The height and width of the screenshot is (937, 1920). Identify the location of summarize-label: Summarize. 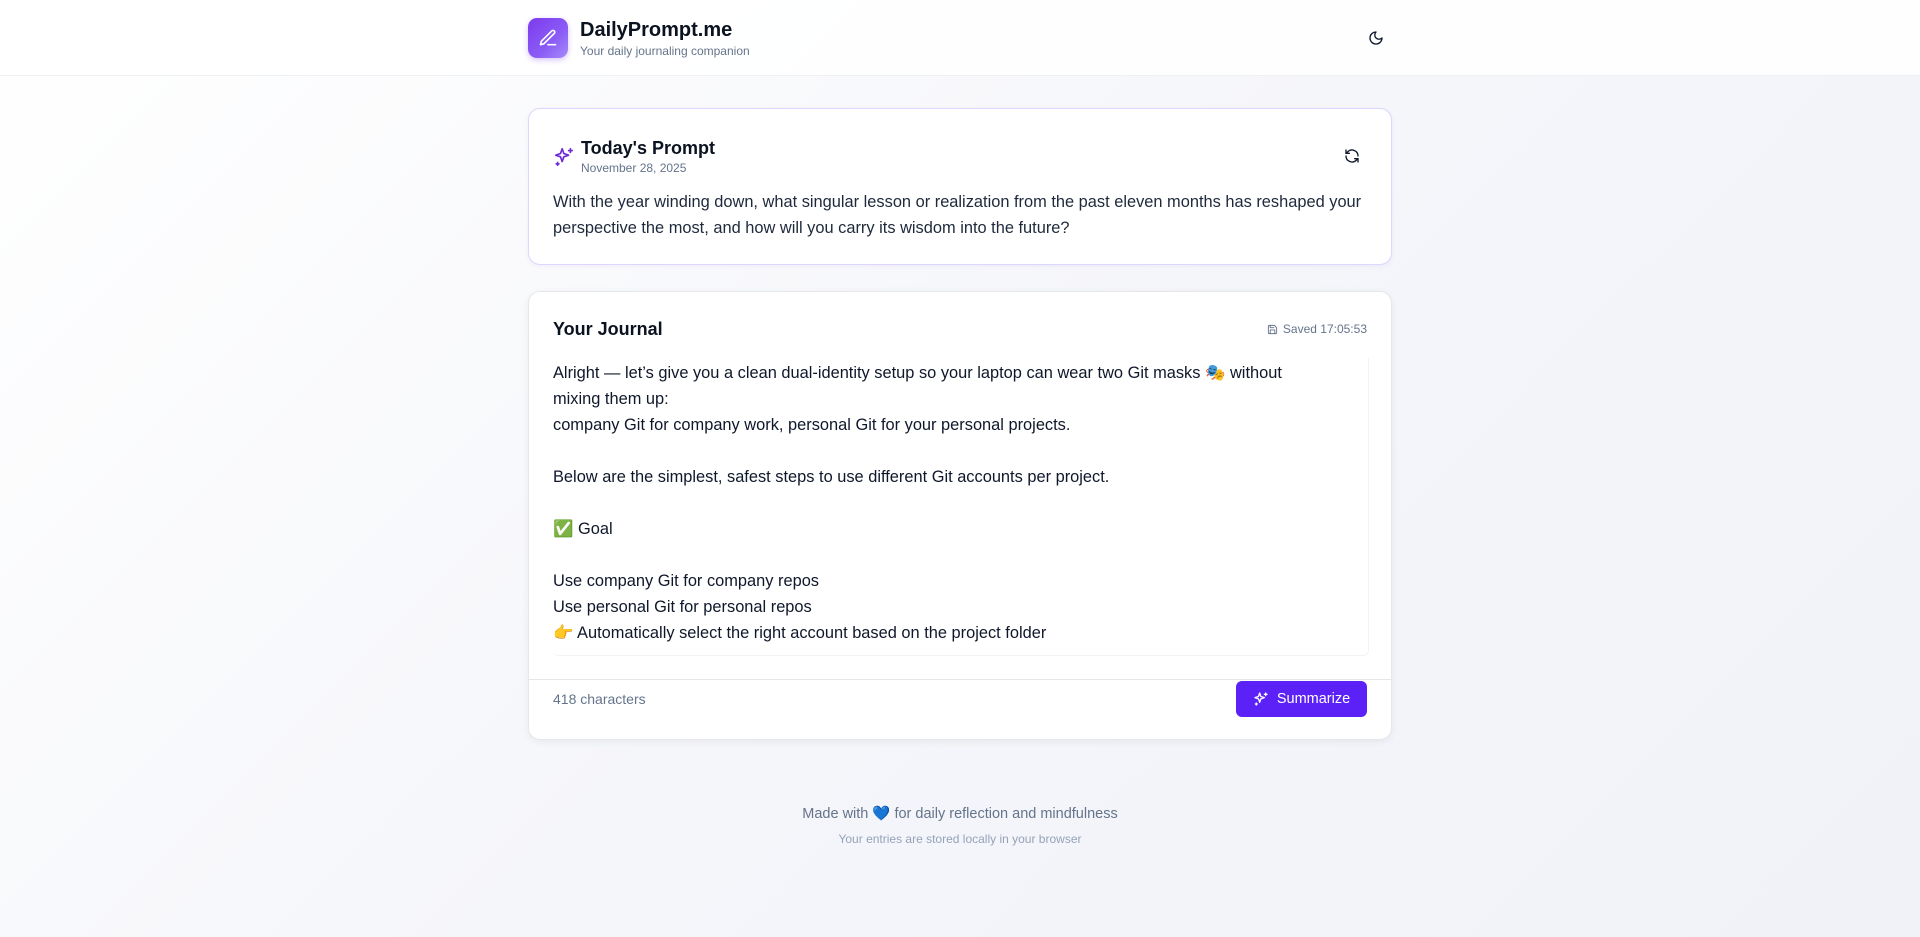
(1313, 699).